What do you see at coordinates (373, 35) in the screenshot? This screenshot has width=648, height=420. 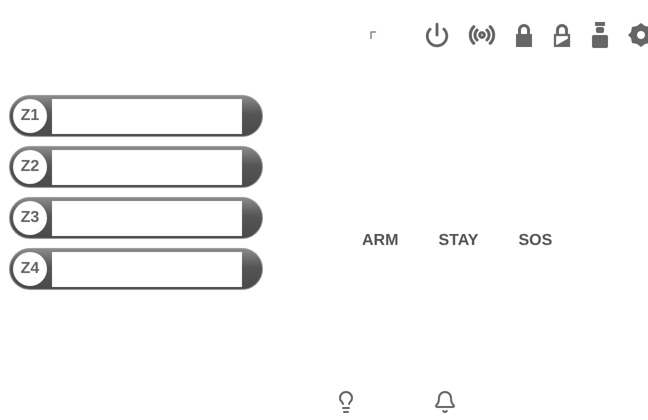 I see `corner-mark-icon` at bounding box center [373, 35].